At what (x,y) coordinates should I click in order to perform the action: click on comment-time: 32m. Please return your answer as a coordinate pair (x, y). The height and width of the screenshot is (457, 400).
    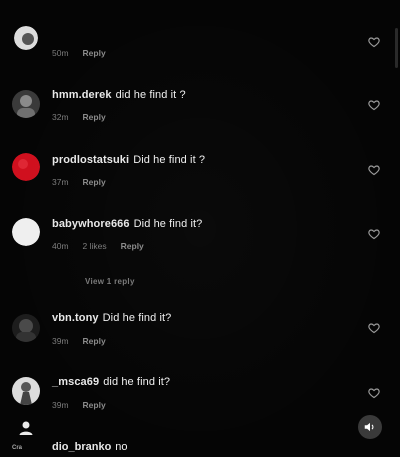
    Looking at the image, I should click on (60, 117).